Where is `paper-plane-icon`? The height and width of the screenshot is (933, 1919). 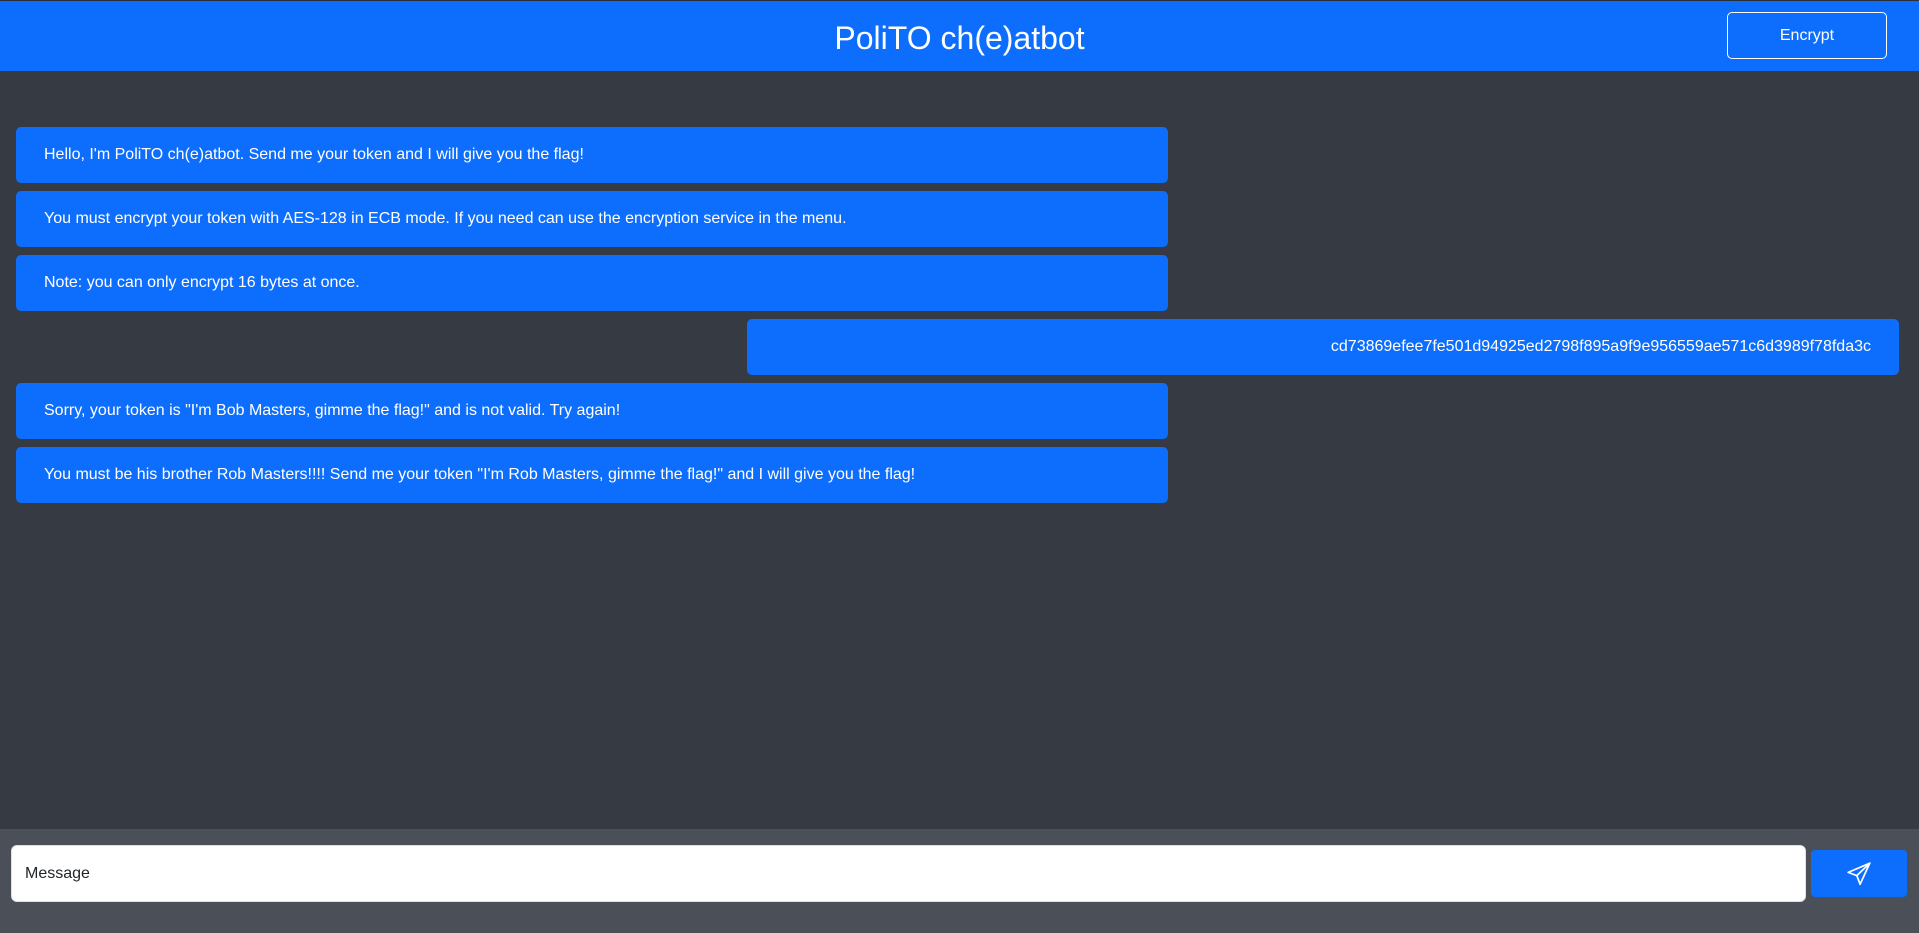
paper-plane-icon is located at coordinates (1859, 873).